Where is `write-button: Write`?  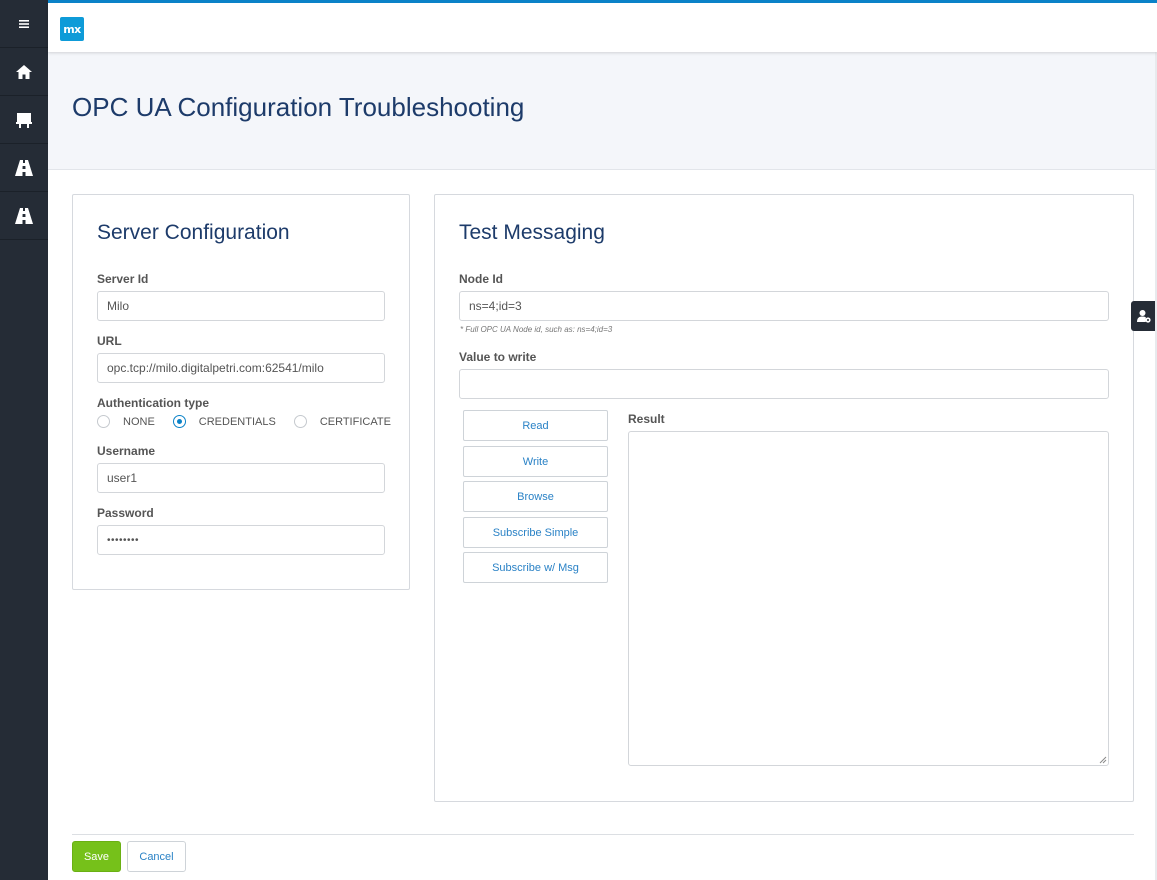
write-button: Write is located at coordinates (535, 461).